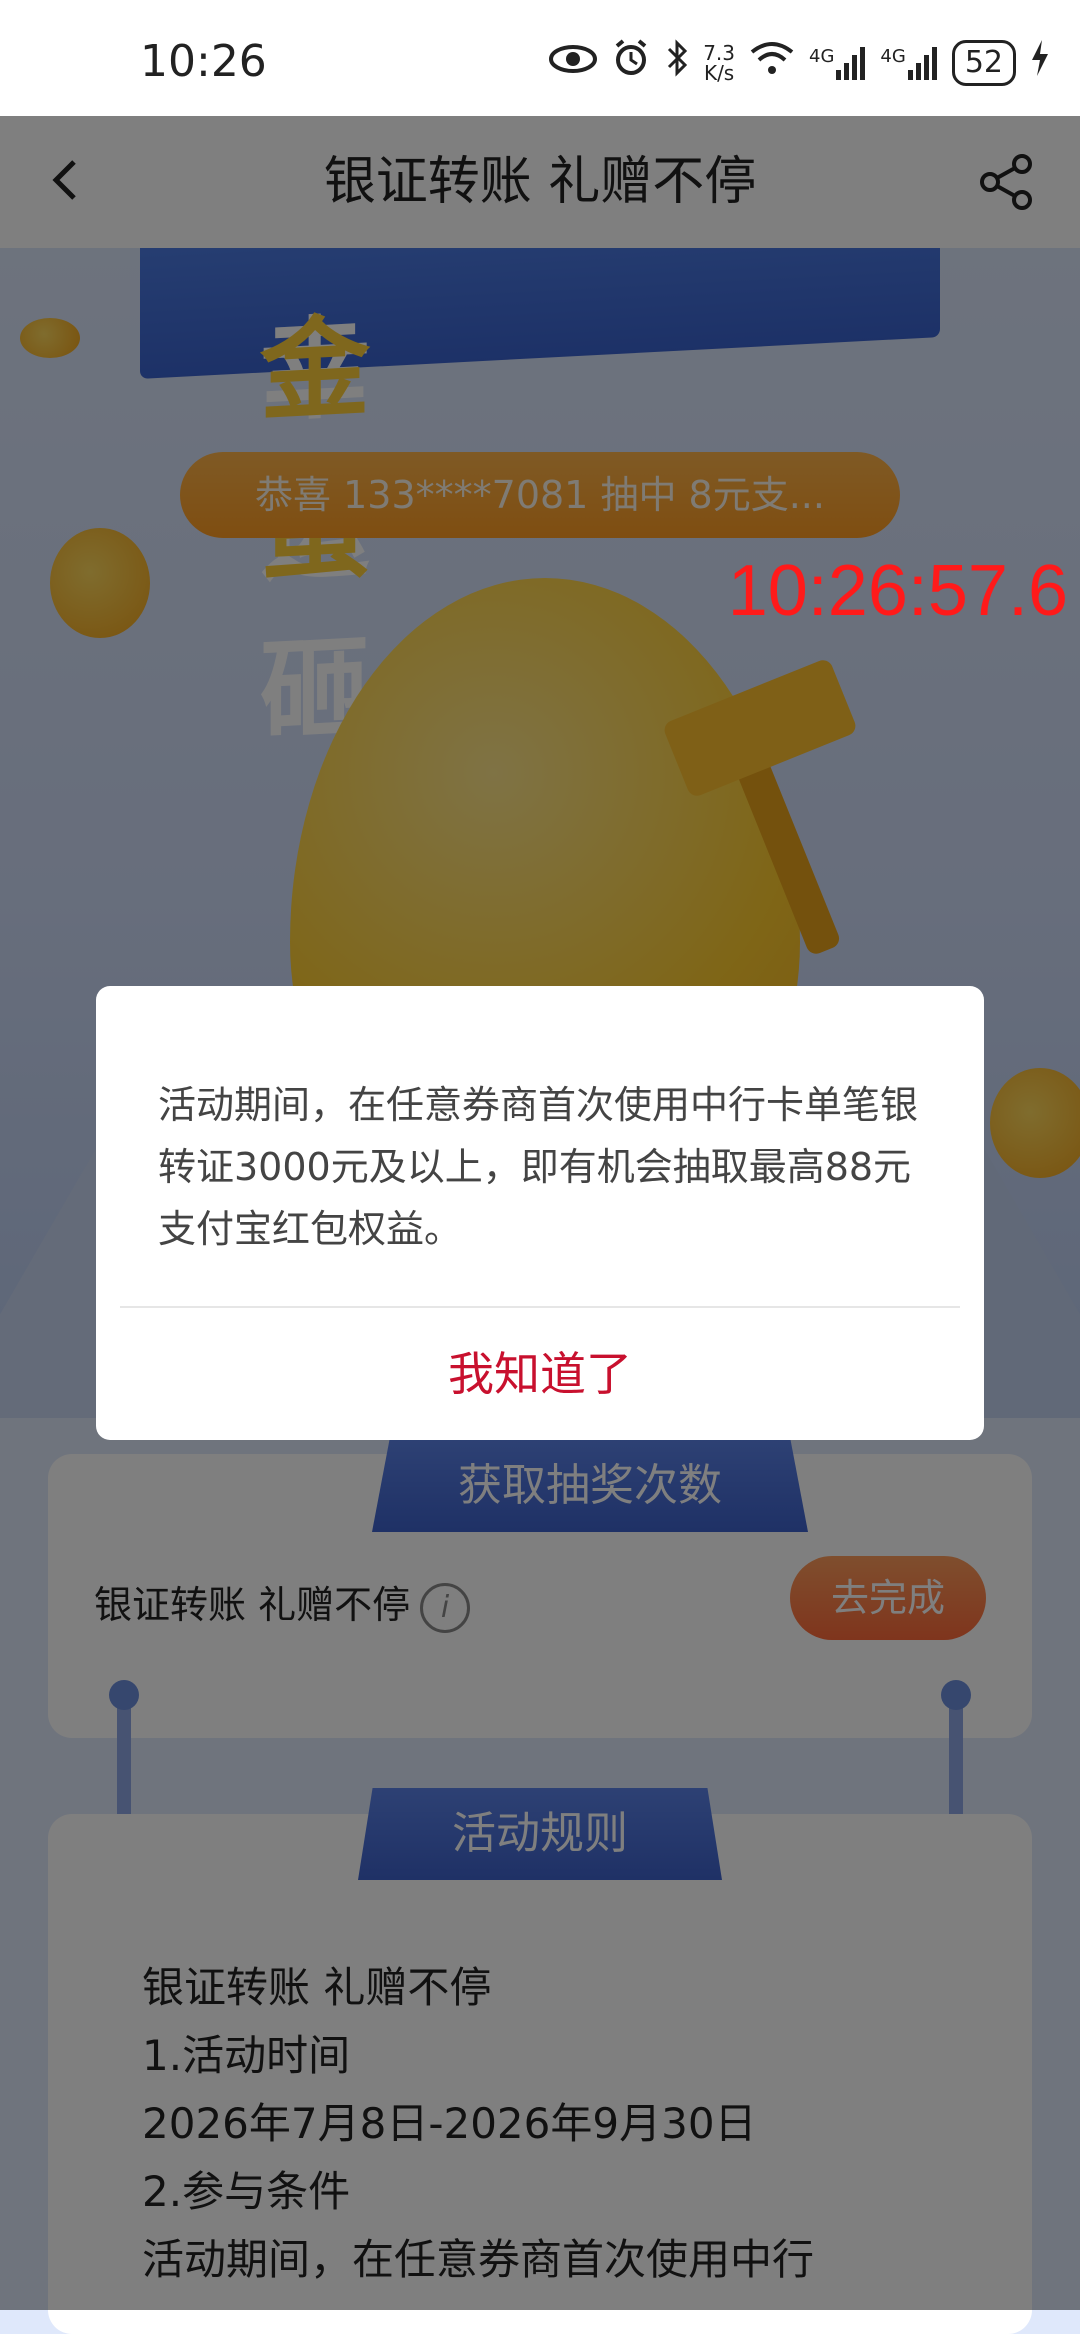 The height and width of the screenshot is (2334, 1080). Describe the element at coordinates (540, 1374) in the screenshot. I see `got-it-button: 我知道了` at that location.